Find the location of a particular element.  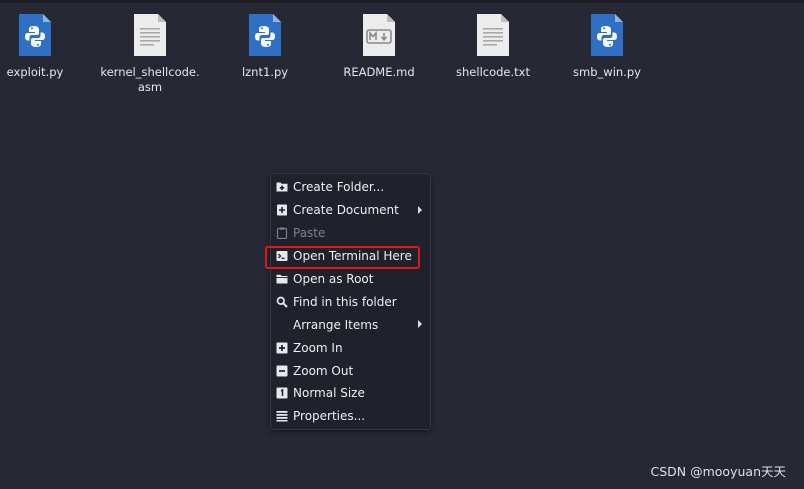

terminal-icon is located at coordinates (282, 256).